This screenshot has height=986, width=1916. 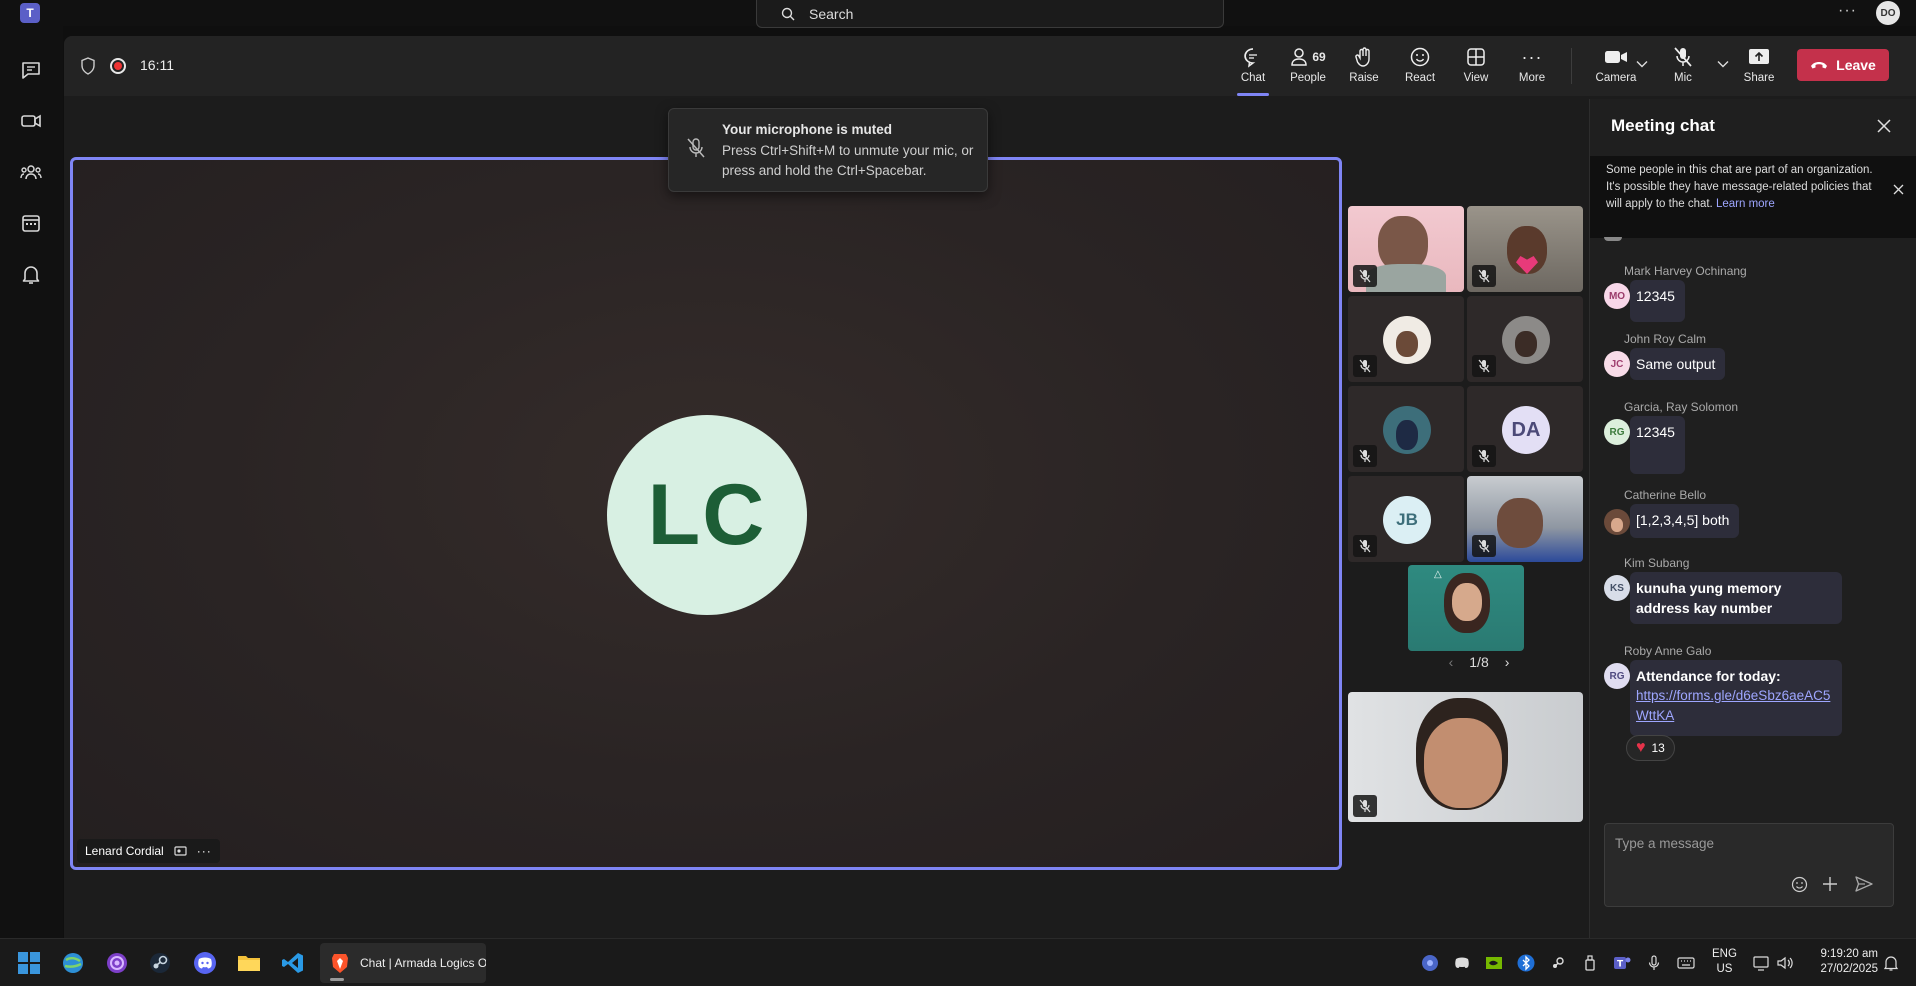 I want to click on notification-bell-icon, so click(x=1891, y=963).